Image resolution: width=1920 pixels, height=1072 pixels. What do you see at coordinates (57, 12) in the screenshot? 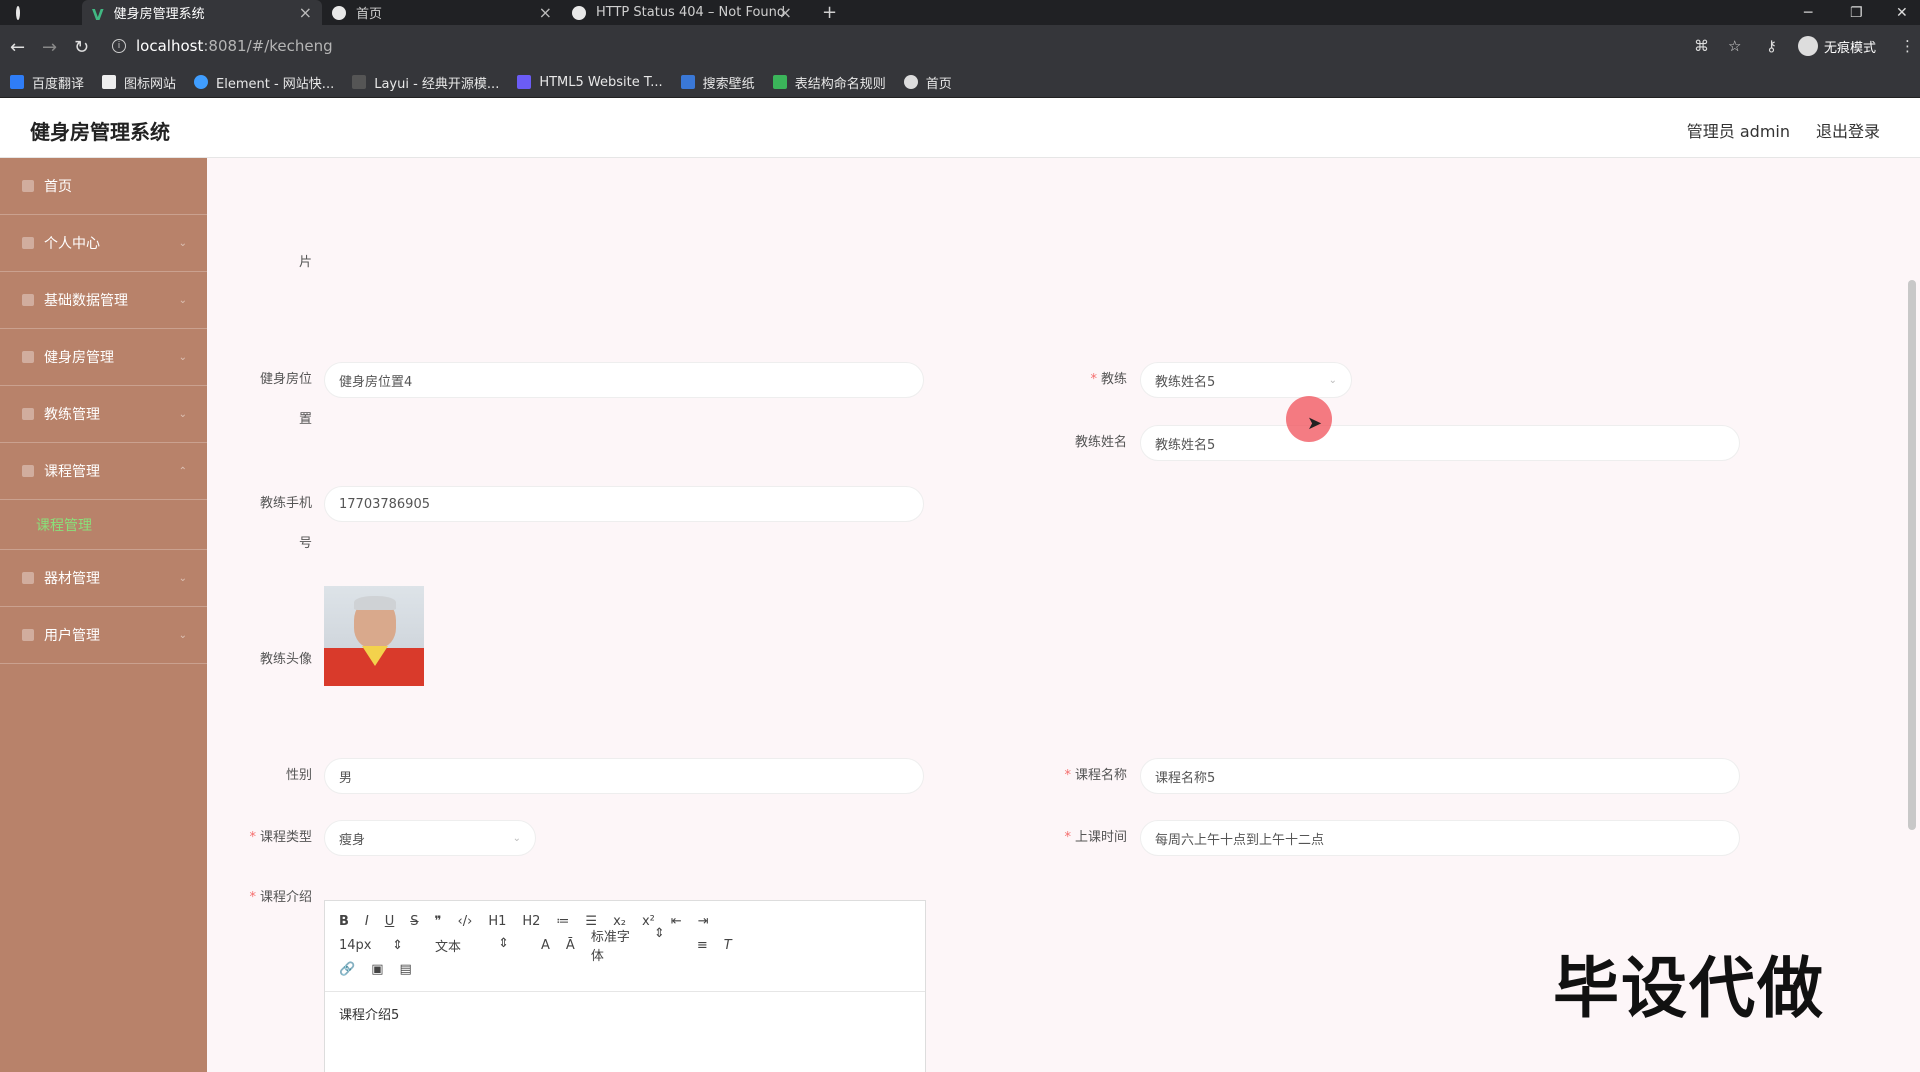
I see `pinned-tab` at bounding box center [57, 12].